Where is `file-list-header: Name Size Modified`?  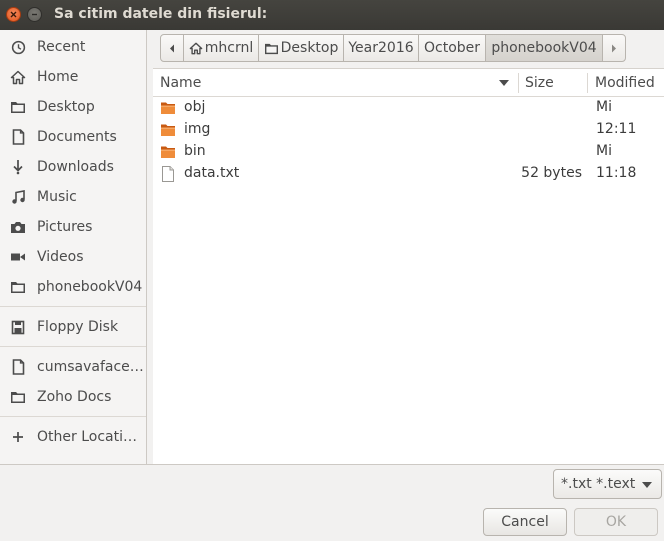
file-list-header: Name Size Modified is located at coordinates (408, 83).